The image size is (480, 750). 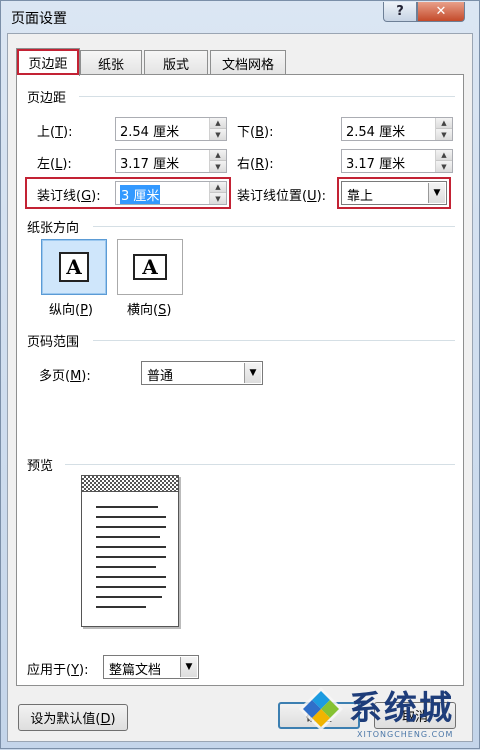 I want to click on landscape-button: A, so click(x=150, y=267).